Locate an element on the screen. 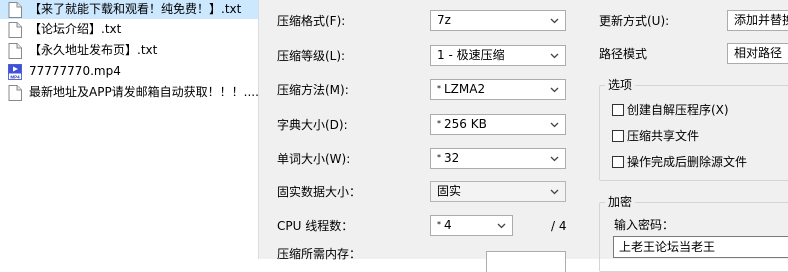  update-select: 添加并替换 is located at coordinates (757, 20).